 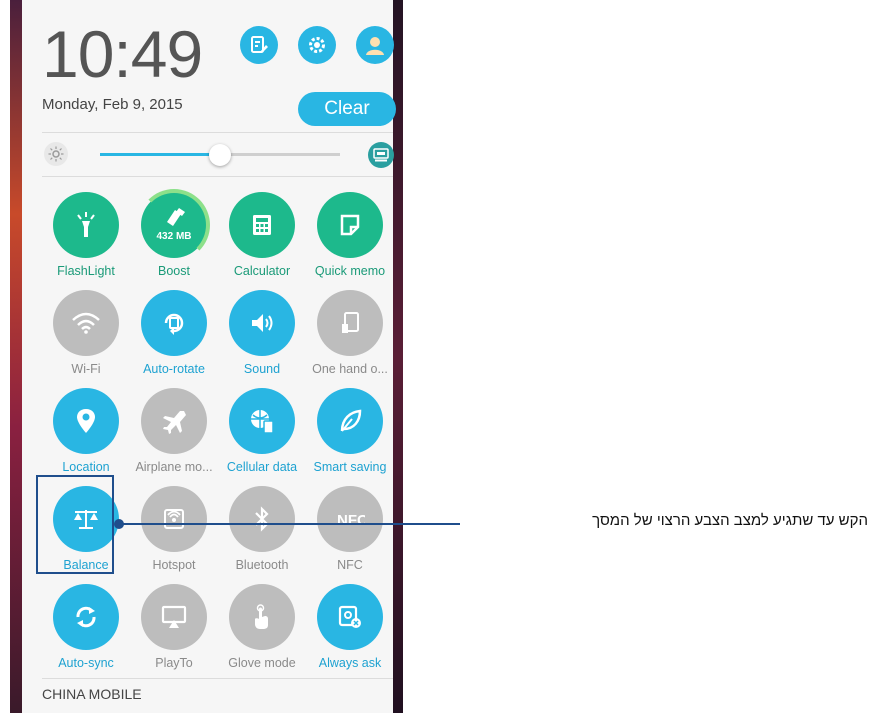 I want to click on quick-setting-label: Wi-Fi, so click(x=86, y=369).